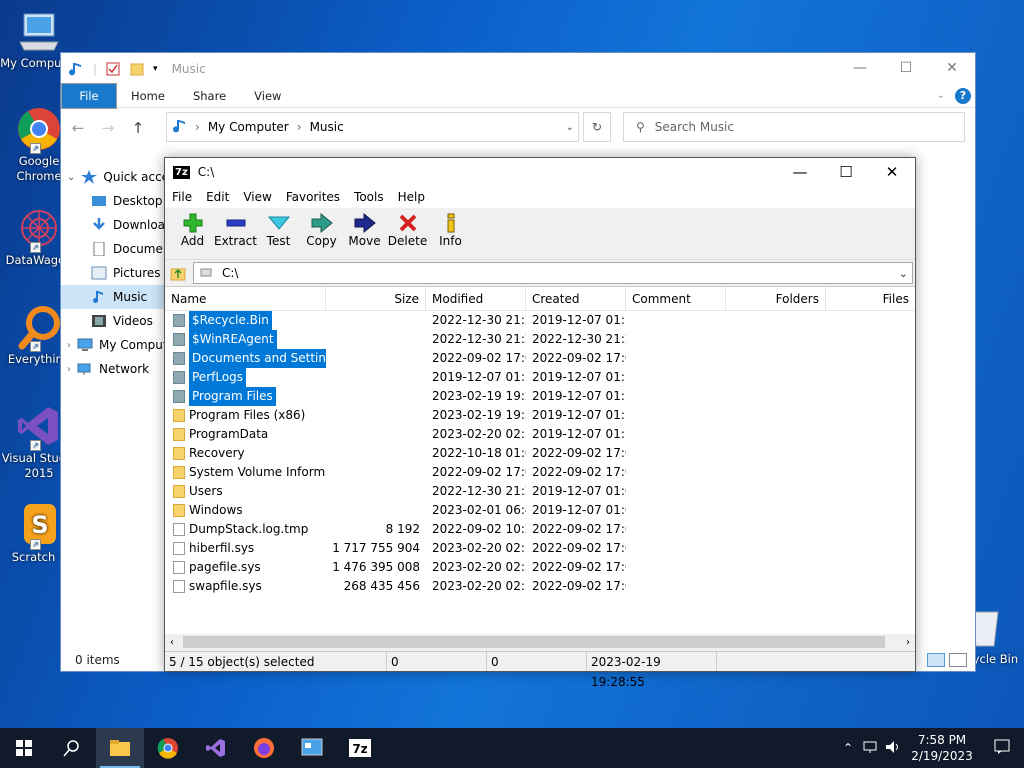 This screenshot has width=1024, height=768. What do you see at coordinates (1002, 748) in the screenshot?
I see `notifications-icon` at bounding box center [1002, 748].